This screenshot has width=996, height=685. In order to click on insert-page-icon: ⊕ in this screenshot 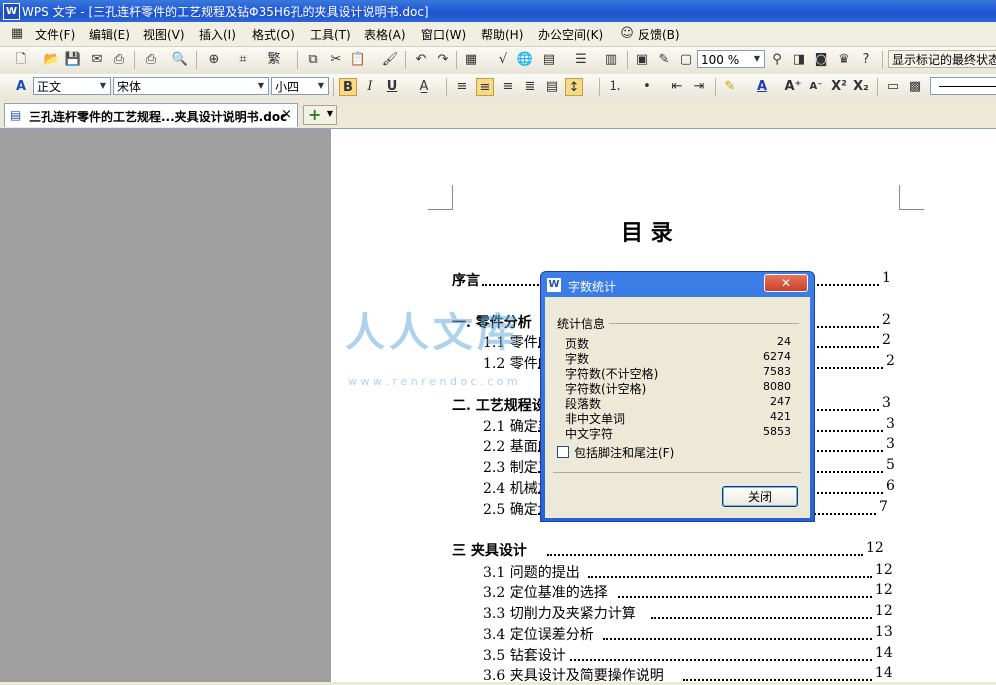, I will do `click(214, 60)`.